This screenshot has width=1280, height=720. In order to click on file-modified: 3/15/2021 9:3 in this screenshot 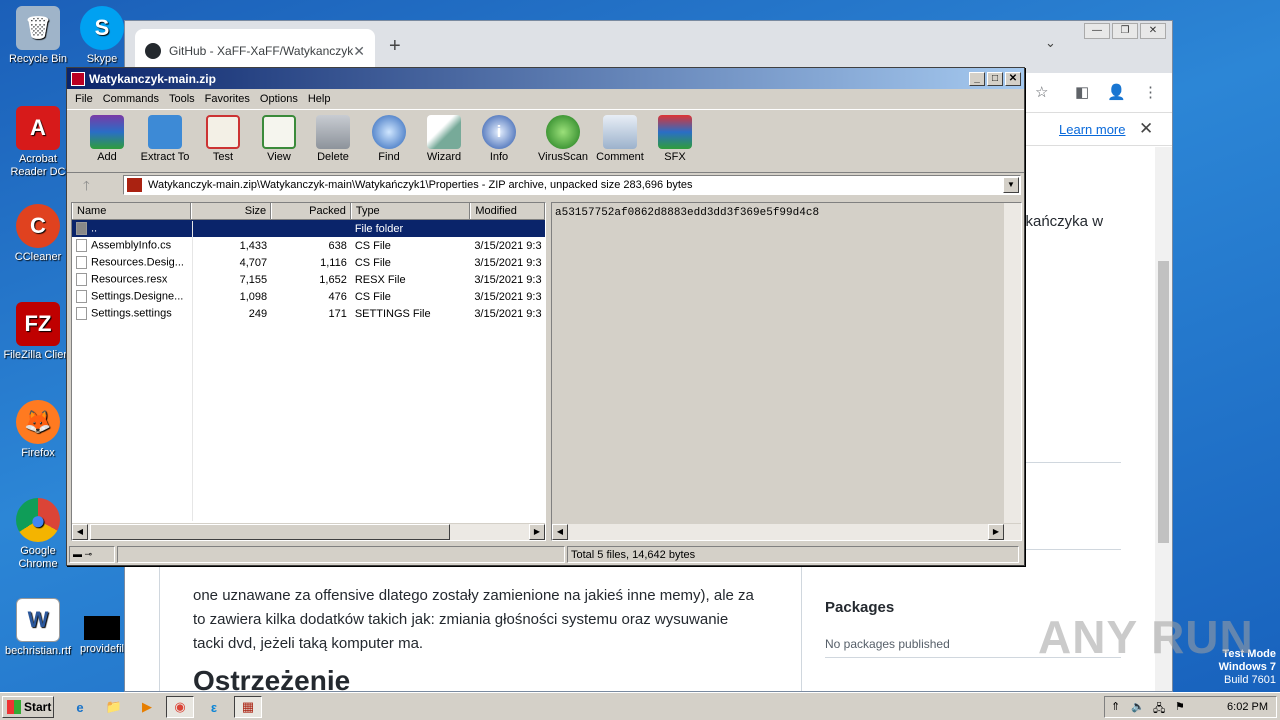, I will do `click(508, 313)`.